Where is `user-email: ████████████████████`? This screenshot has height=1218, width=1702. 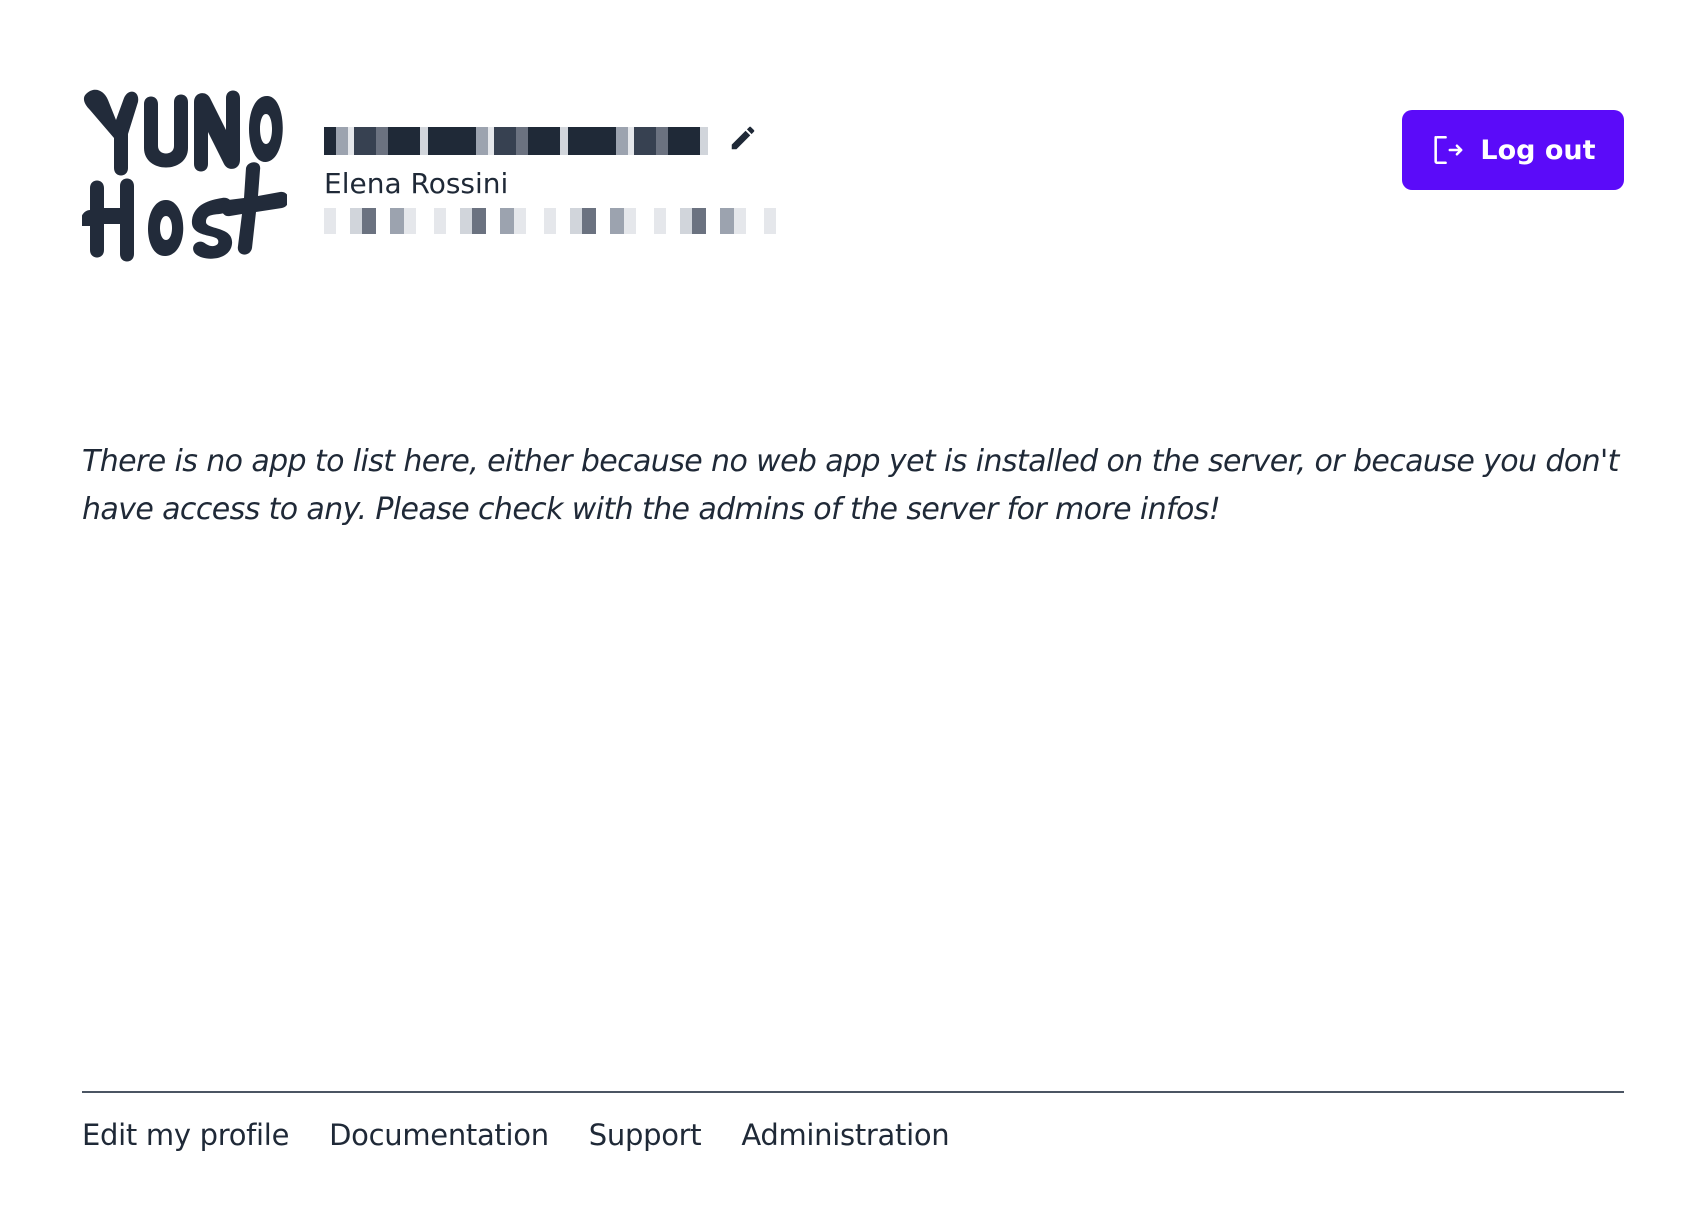 user-email: ████████████████████ is located at coordinates (557, 221).